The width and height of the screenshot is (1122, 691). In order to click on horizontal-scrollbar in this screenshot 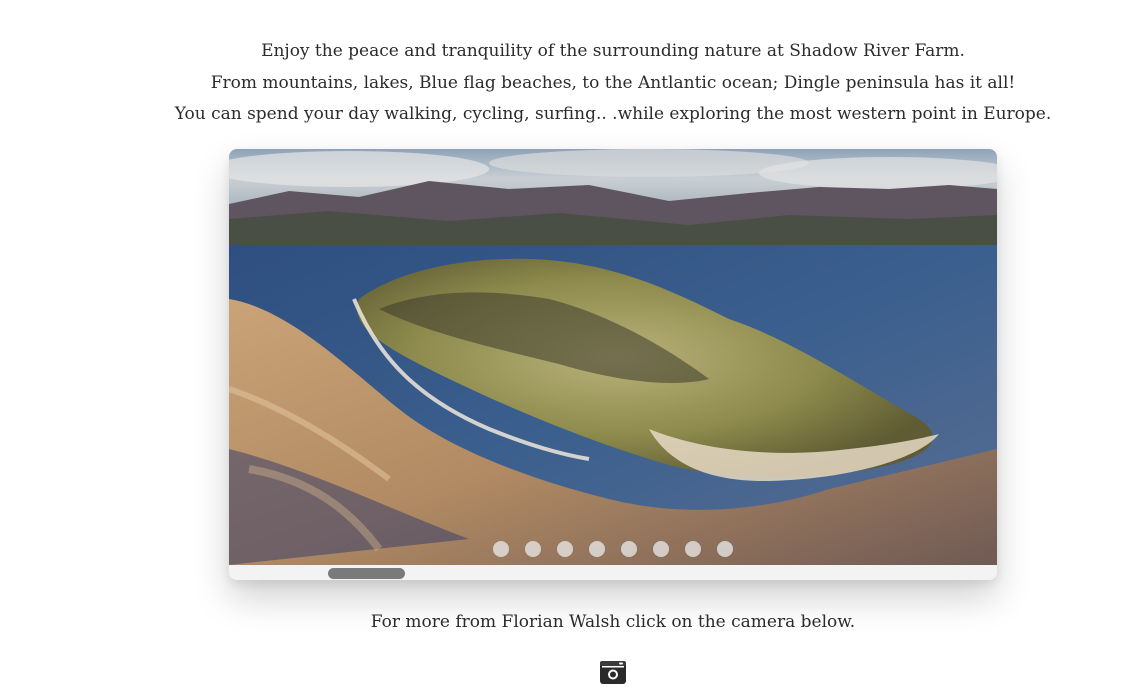, I will do `click(613, 572)`.